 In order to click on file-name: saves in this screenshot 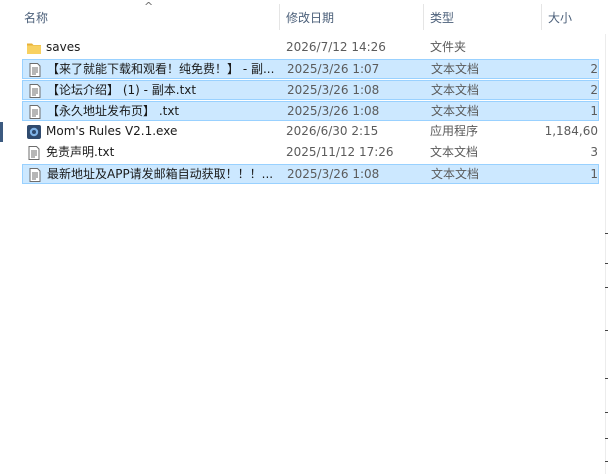, I will do `click(63, 47)`.